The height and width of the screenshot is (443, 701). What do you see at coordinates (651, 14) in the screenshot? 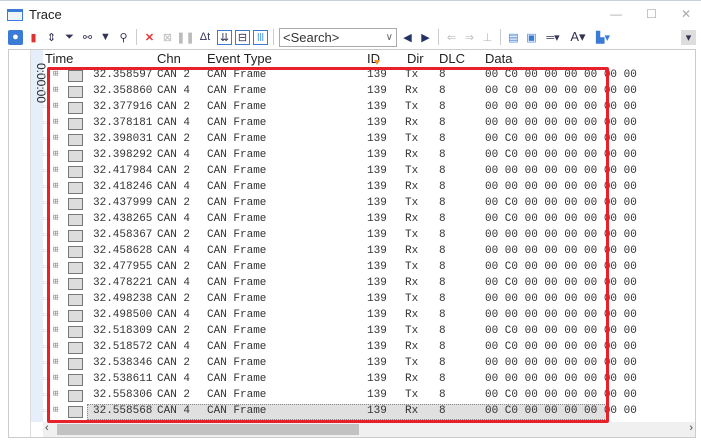
I see `maximize-button: ☐` at bounding box center [651, 14].